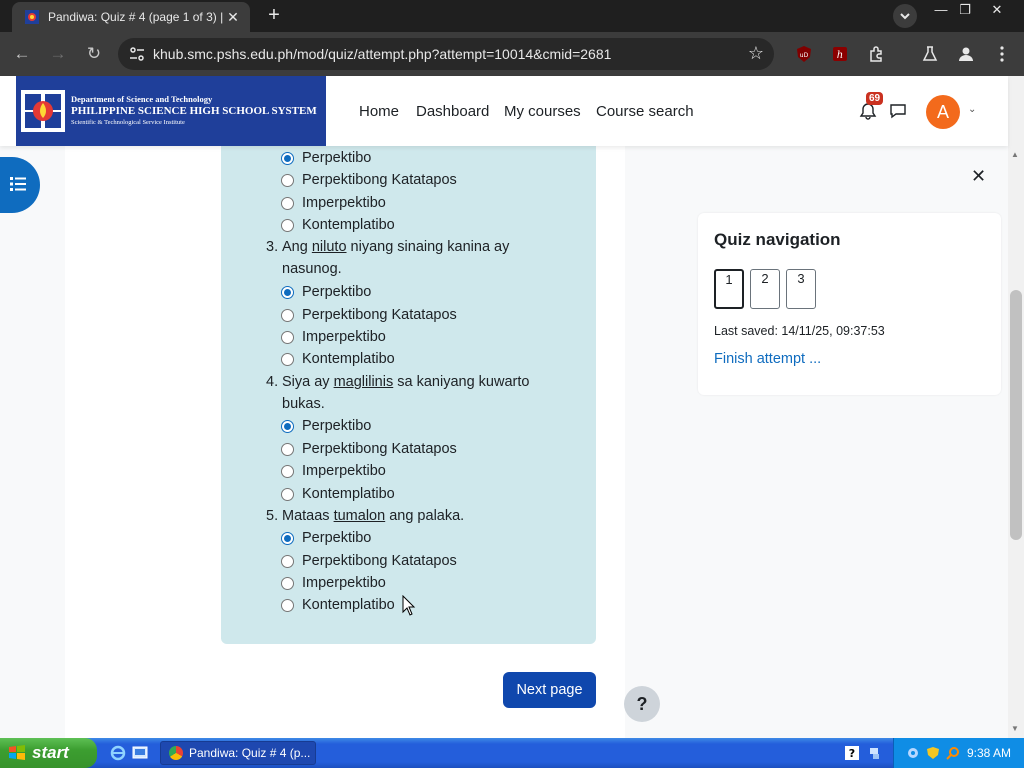 The width and height of the screenshot is (1024, 768). What do you see at coordinates (542, 111) in the screenshot?
I see `nav-my-courses: My courses` at bounding box center [542, 111].